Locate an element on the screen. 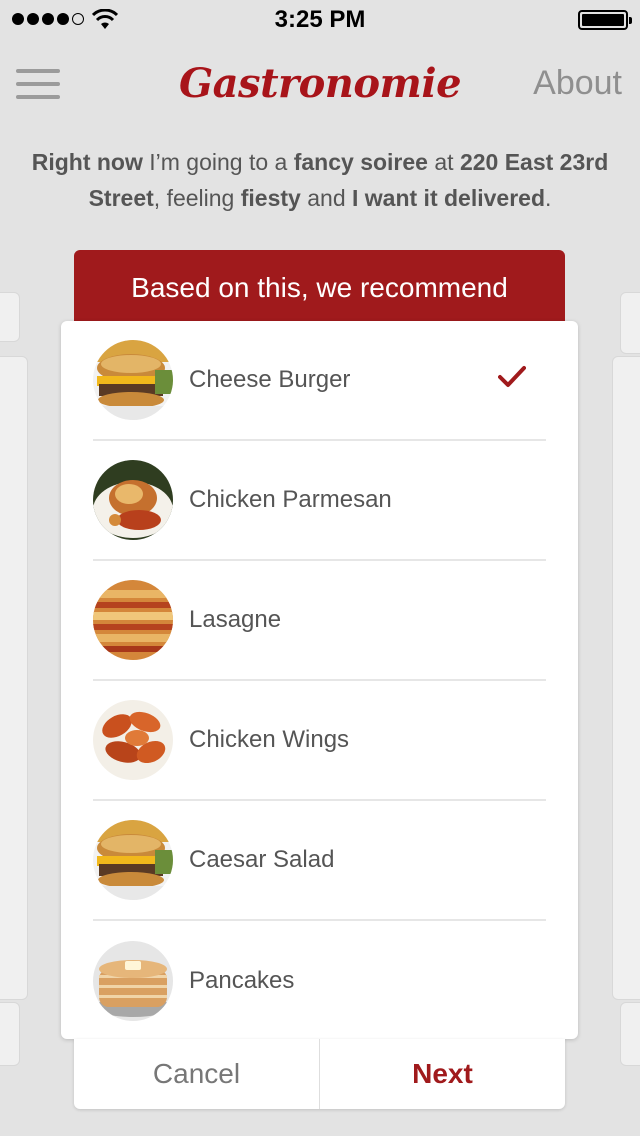 The image size is (640, 1136). battery-icon is located at coordinates (605, 20).